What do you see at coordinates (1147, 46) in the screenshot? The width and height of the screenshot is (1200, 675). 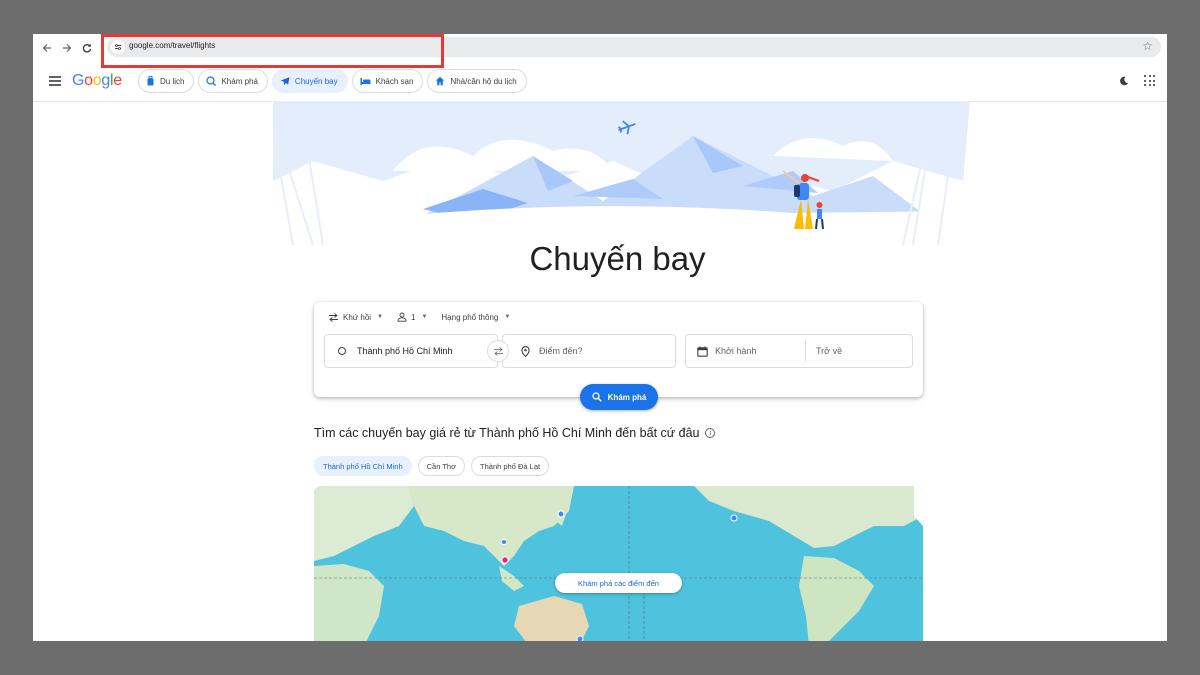 I see `bookmark-star-icon: ☆` at bounding box center [1147, 46].